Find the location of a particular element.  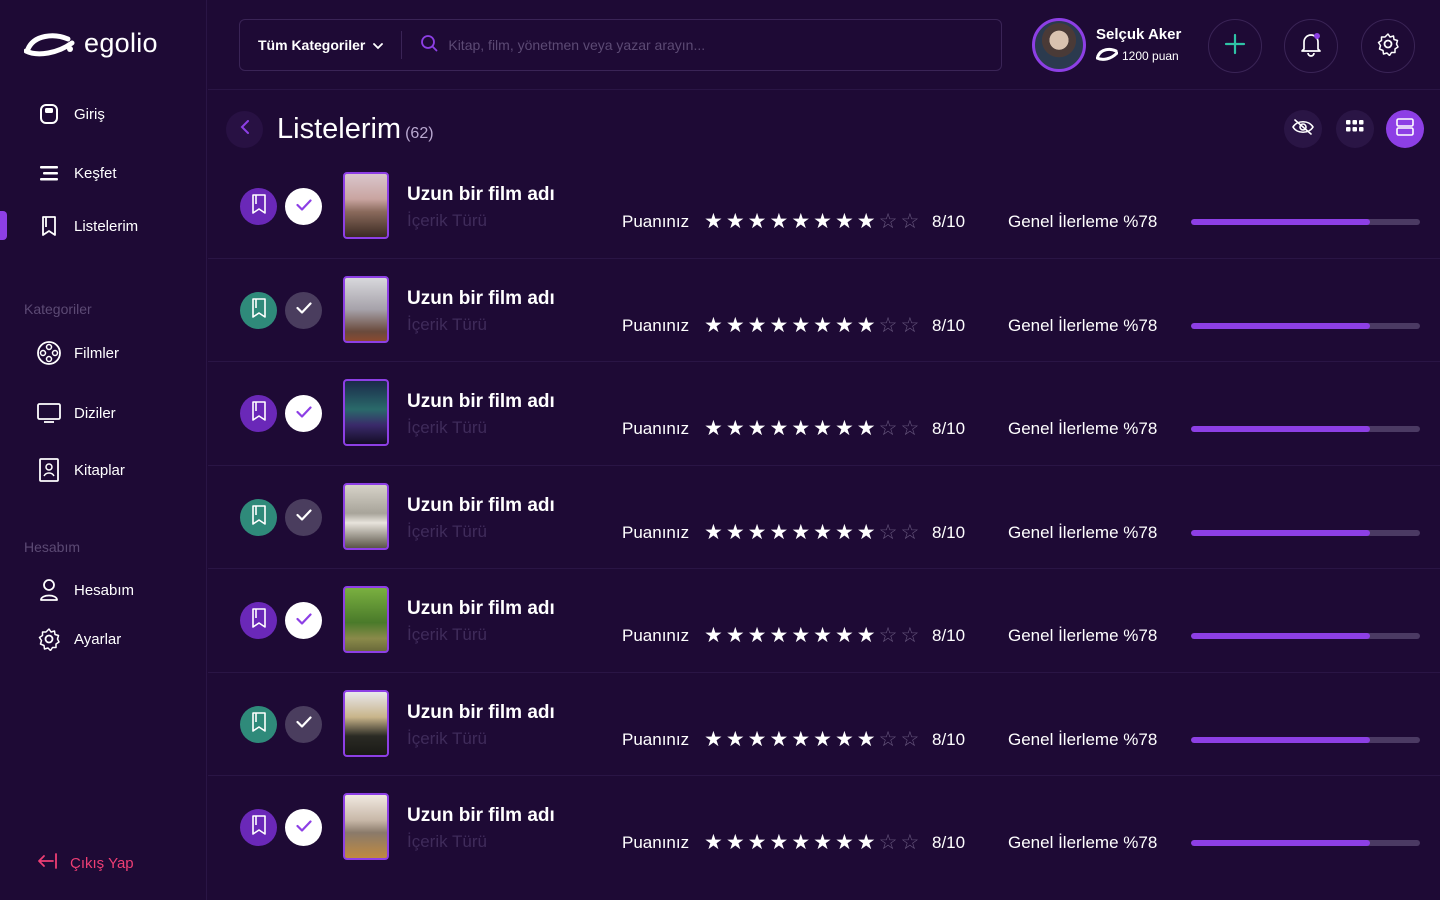

sidebar-item-listelerim: Listelerim is located at coordinates (87, 226).